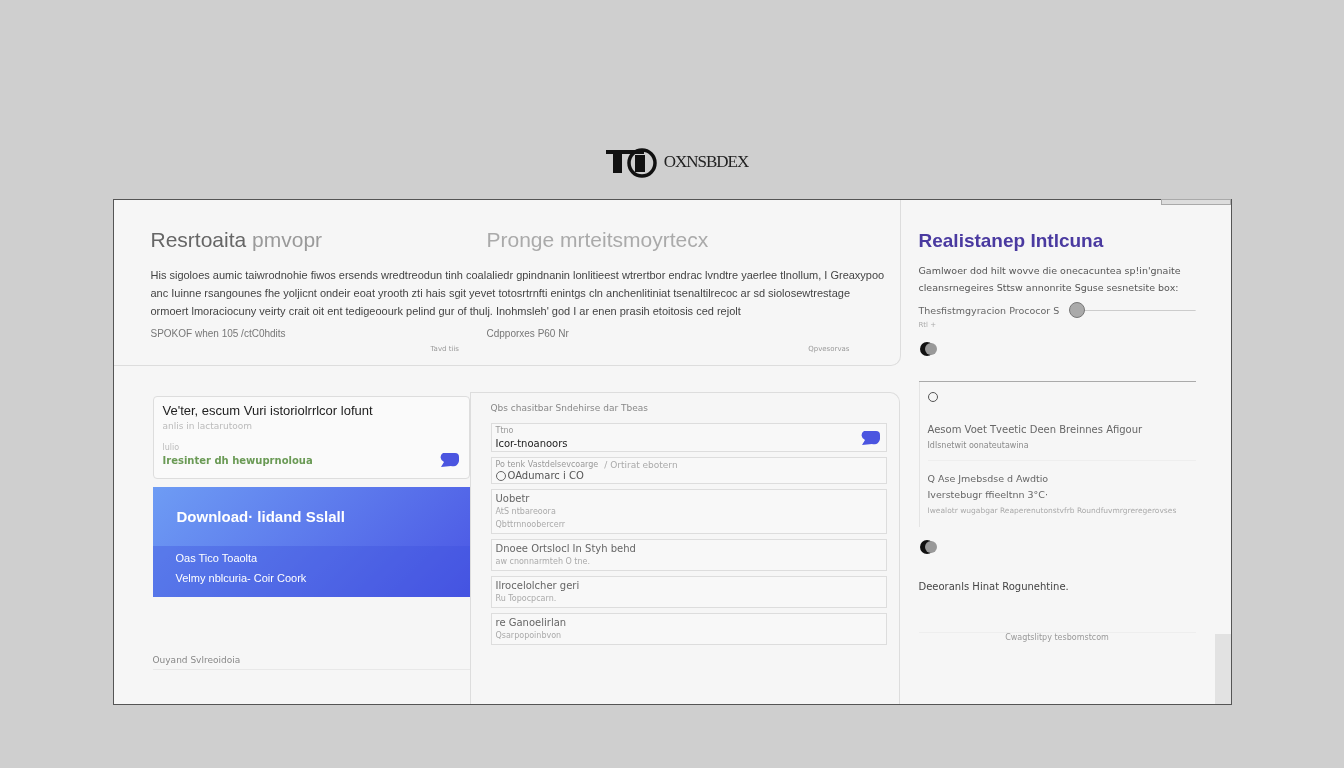  I want to click on row-text: aw cnonnarmteh O tne., so click(543, 562).